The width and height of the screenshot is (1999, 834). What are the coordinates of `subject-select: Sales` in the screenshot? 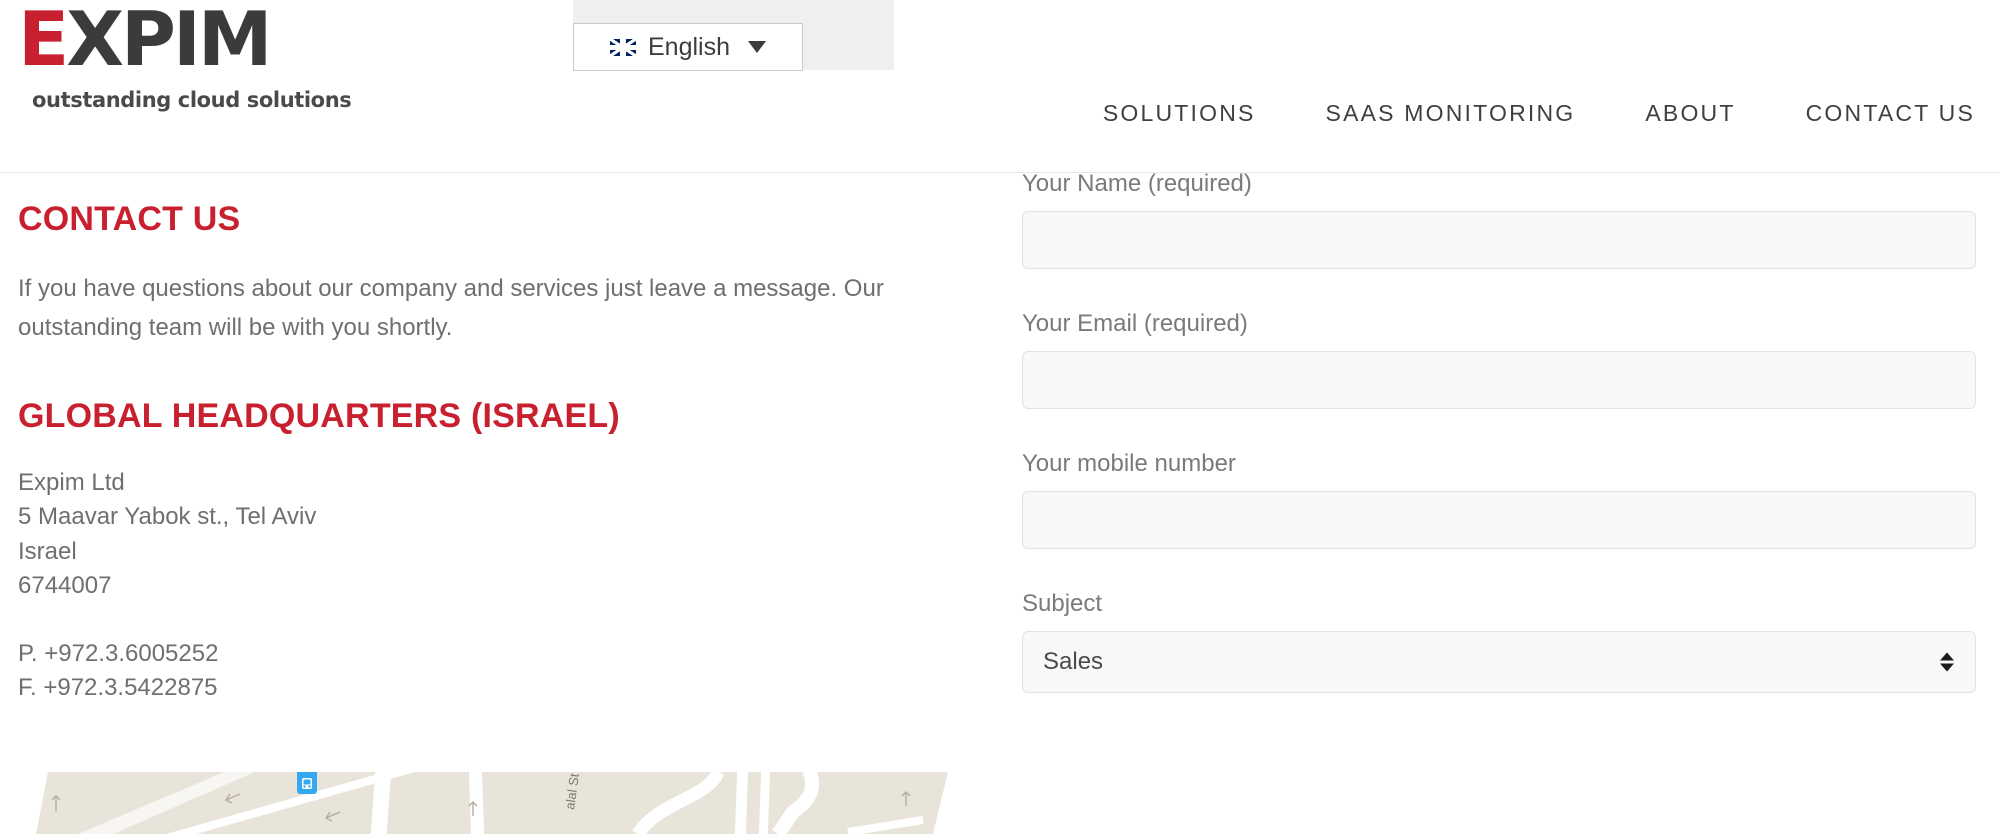 It's located at (1499, 662).